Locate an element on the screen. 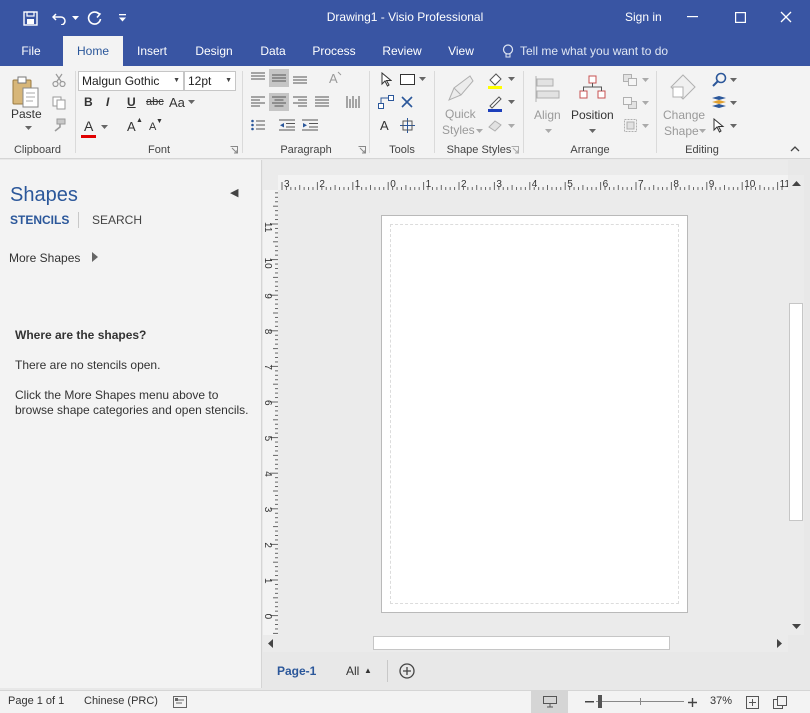  decrease-indent-icon is located at coordinates (287, 125).